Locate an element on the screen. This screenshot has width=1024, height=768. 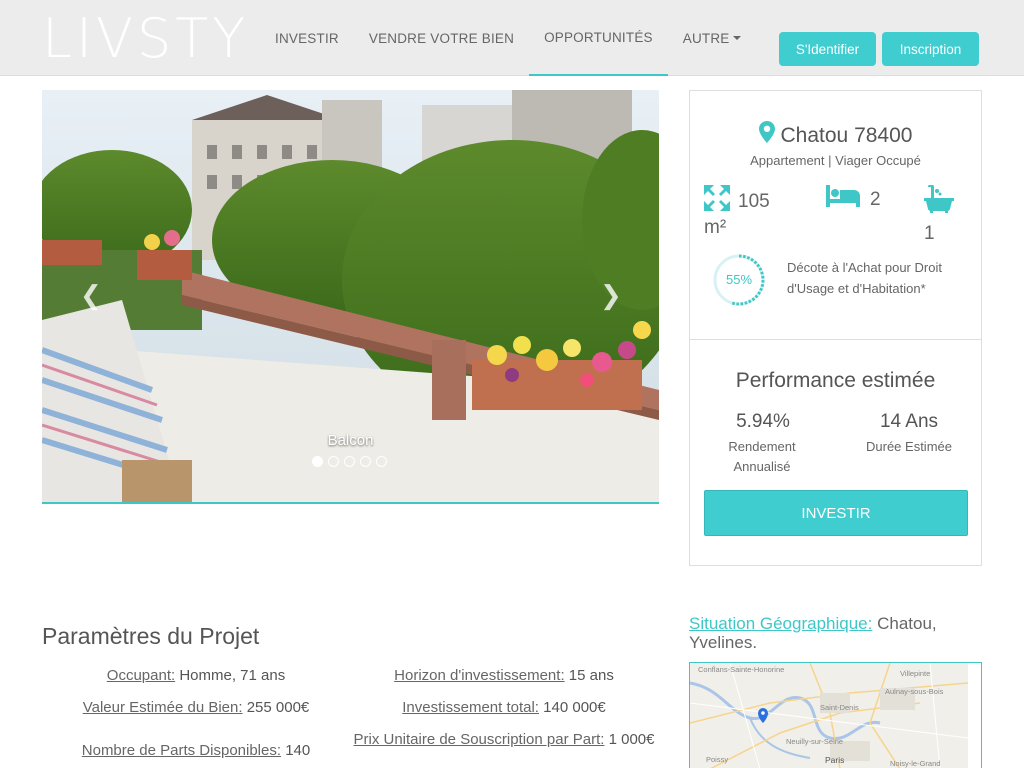
yield-label: Rendement Annualisé is located at coordinates (762, 456).